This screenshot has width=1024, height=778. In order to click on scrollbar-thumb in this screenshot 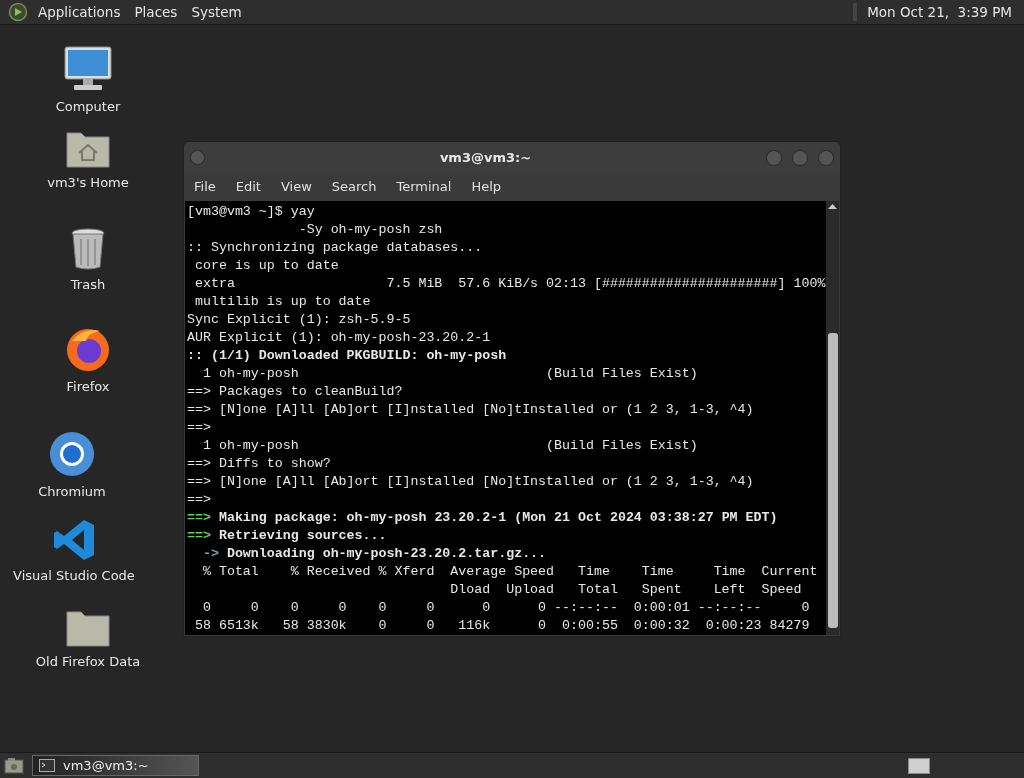, I will do `click(832, 480)`.